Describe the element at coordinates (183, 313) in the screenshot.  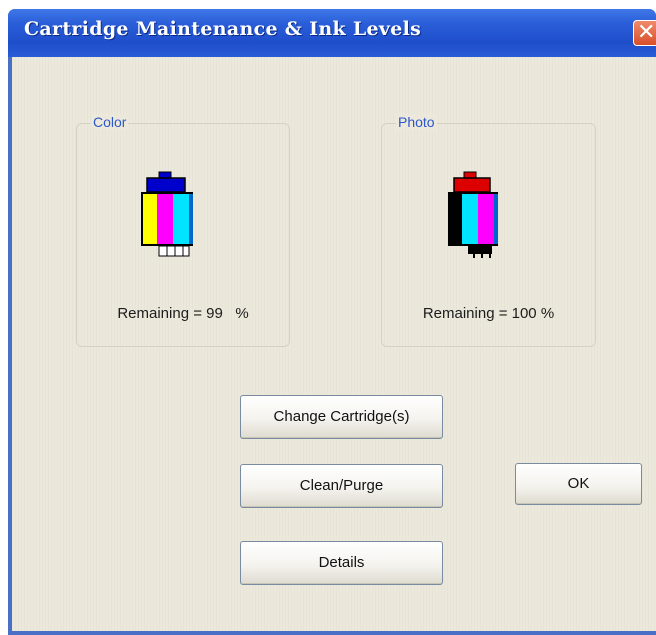
I see `color-remaining-text: Remaining = 99 %` at that location.